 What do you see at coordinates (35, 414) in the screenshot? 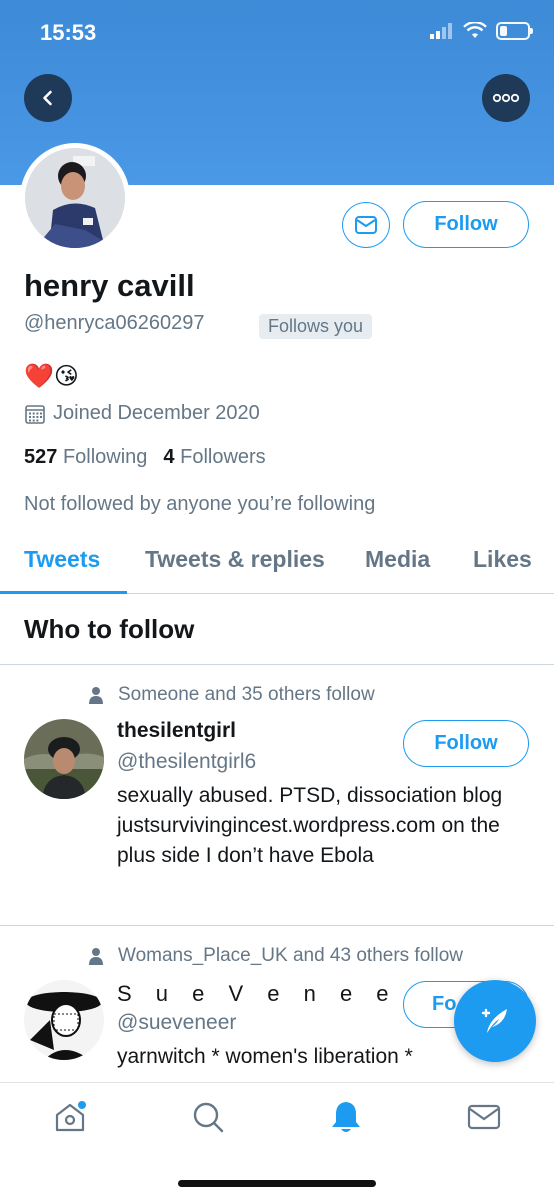
I see `calendar-icon` at bounding box center [35, 414].